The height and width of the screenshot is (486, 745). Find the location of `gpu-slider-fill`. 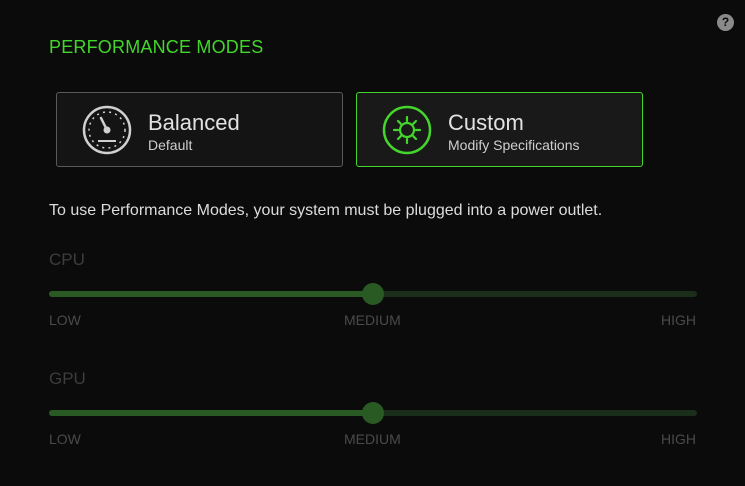

gpu-slider-fill is located at coordinates (211, 413).